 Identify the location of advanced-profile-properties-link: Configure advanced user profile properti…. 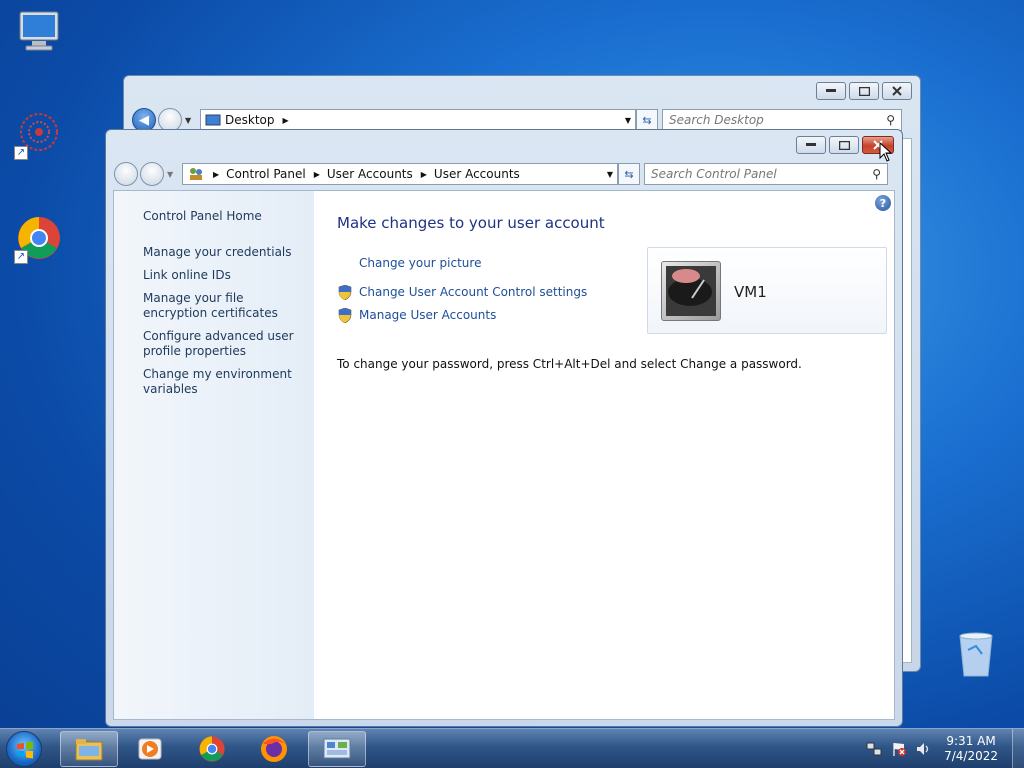
(225, 344).